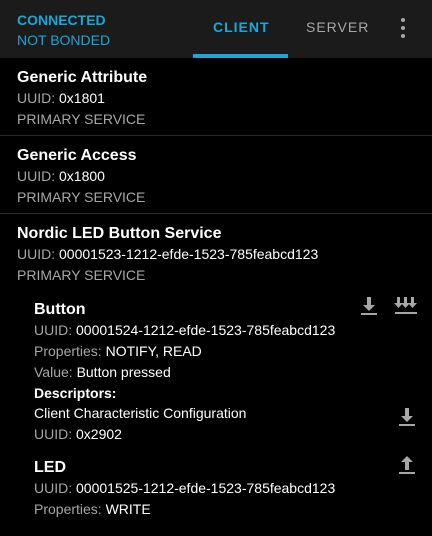  I want to click on characteristic-properties: Properties: WRITE, so click(92, 509).